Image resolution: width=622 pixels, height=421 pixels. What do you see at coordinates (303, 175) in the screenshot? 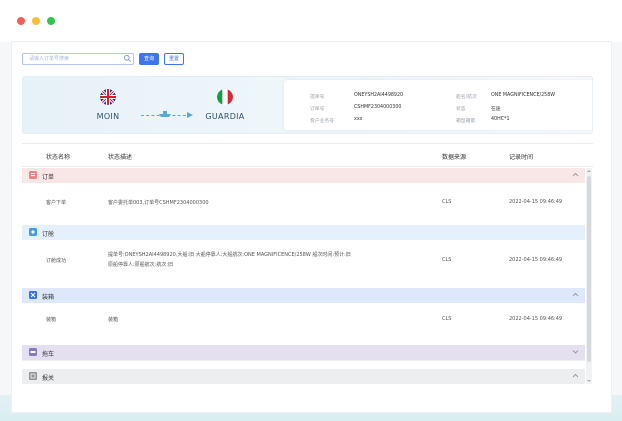
I see `group-order-header: 订单` at bounding box center [303, 175].